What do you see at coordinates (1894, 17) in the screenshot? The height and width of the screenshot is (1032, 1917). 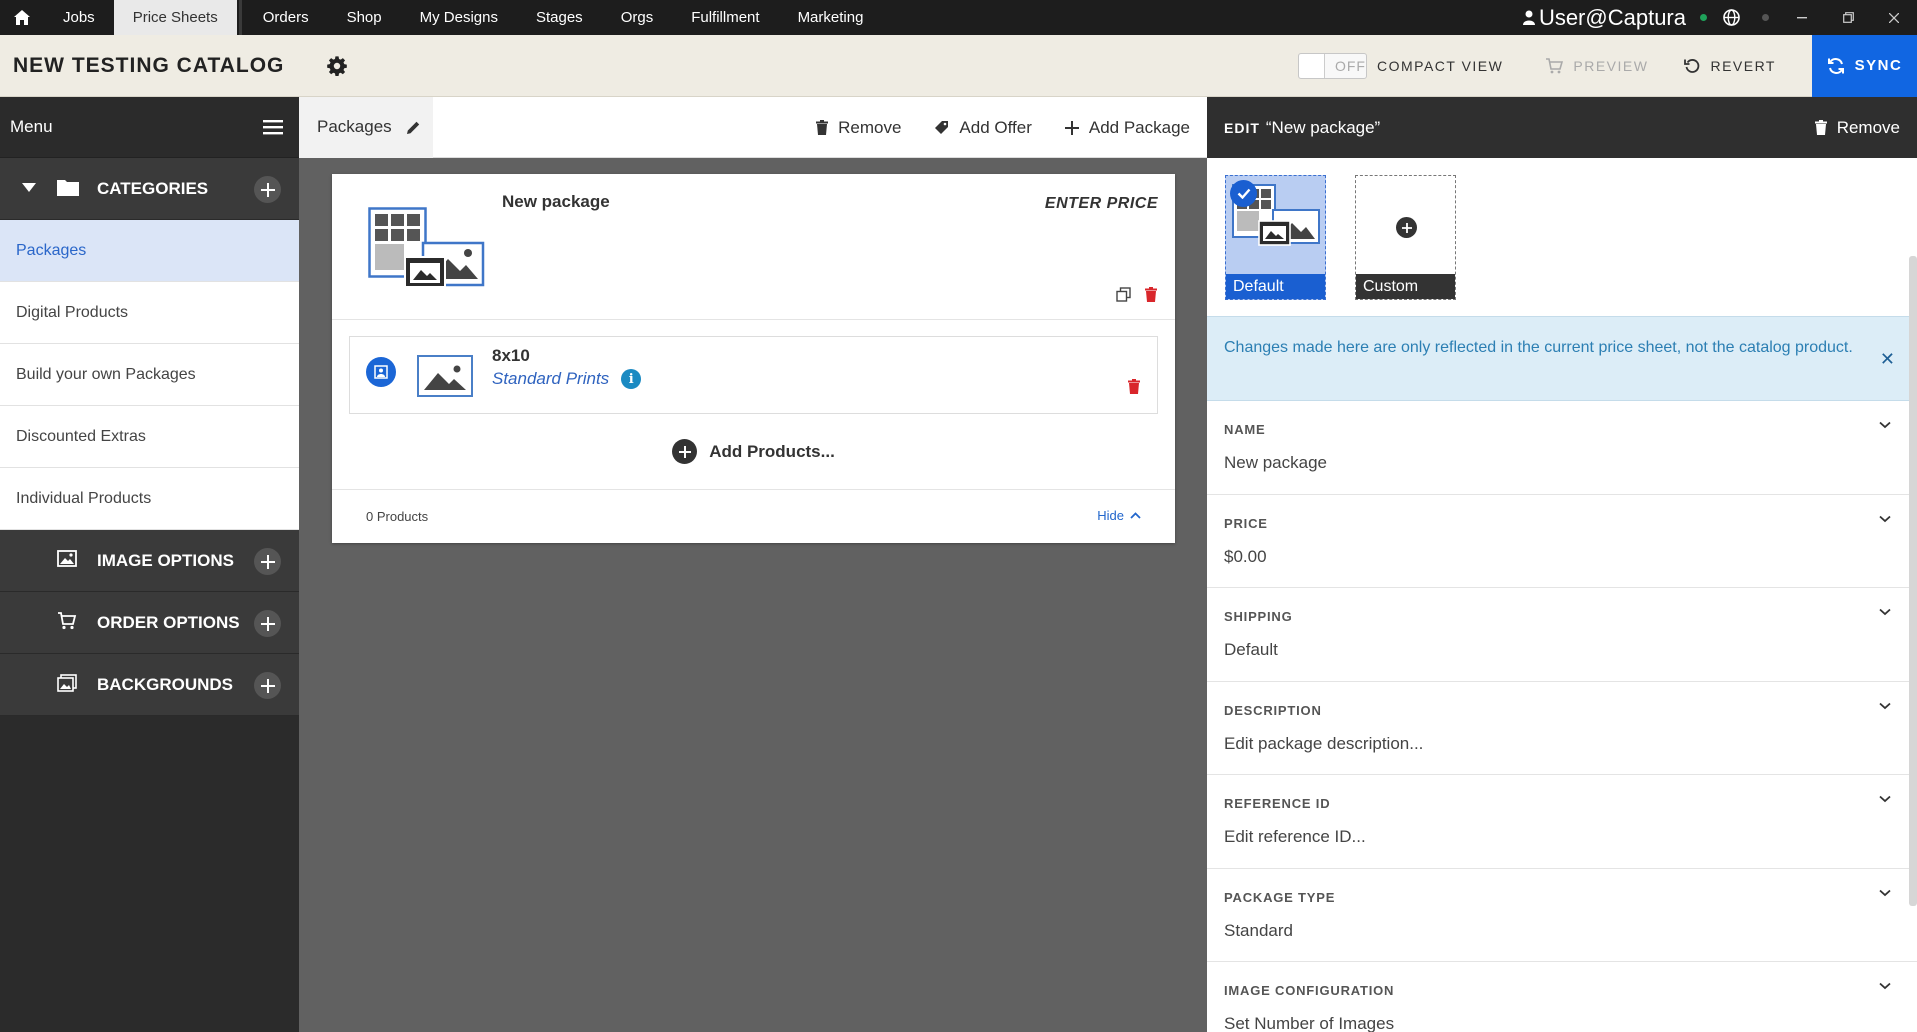 I see `close-window-button` at bounding box center [1894, 17].